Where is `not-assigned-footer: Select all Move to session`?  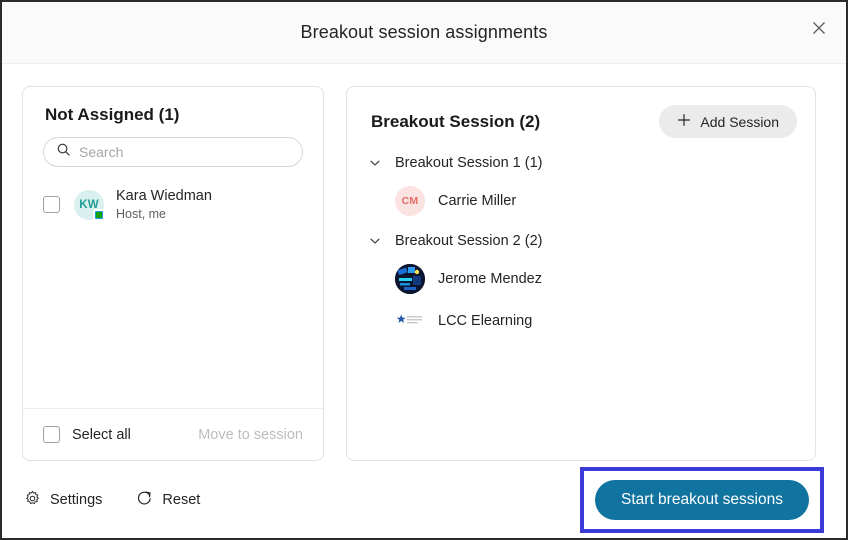
not-assigned-footer: Select all Move to session is located at coordinates (173, 434).